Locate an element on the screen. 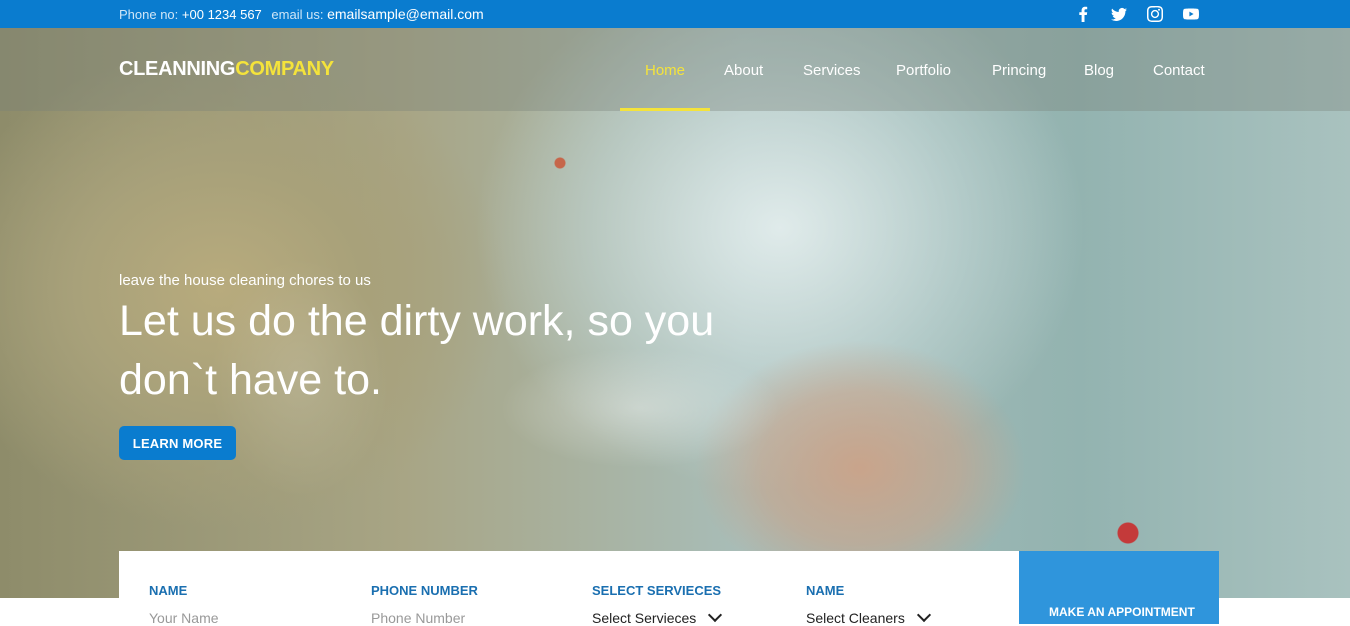  nav-item-pricing: Princing is located at coordinates (1019, 70).